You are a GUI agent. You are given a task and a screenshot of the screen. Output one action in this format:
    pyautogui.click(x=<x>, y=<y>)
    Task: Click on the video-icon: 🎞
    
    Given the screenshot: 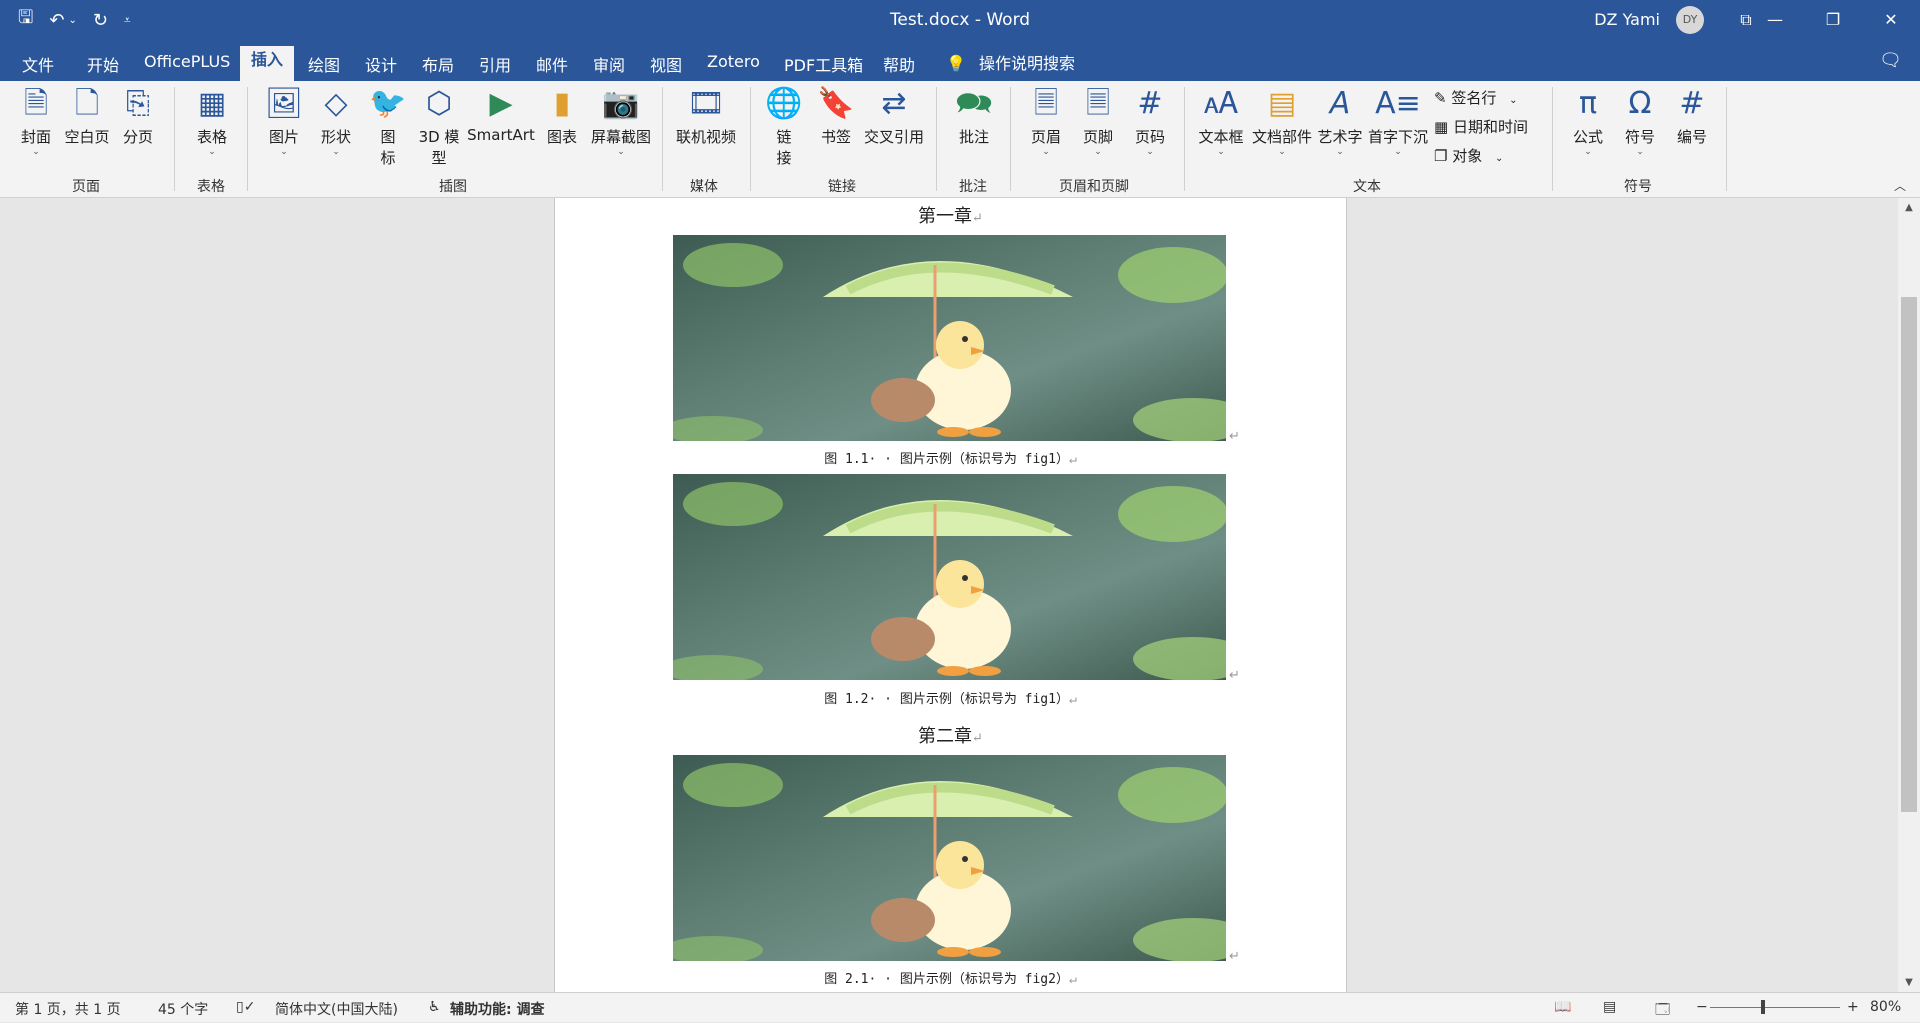 What is the action you would take?
    pyautogui.click(x=706, y=103)
    